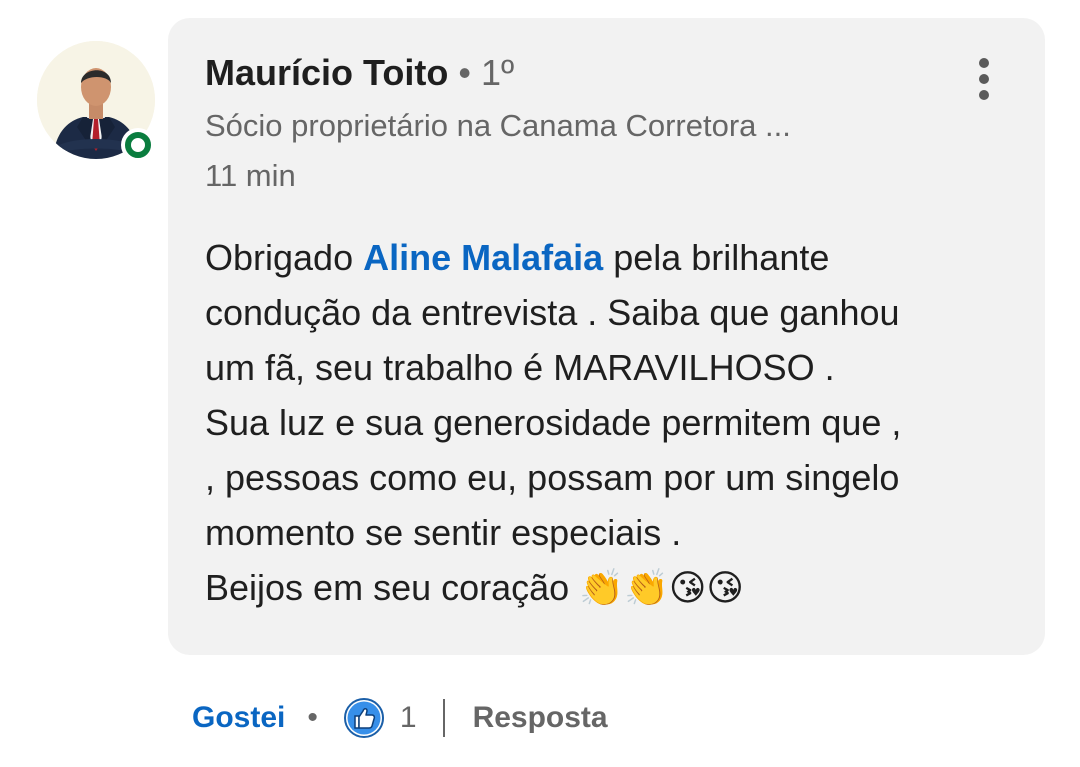  What do you see at coordinates (238, 718) in the screenshot?
I see `like-button: Gostei` at bounding box center [238, 718].